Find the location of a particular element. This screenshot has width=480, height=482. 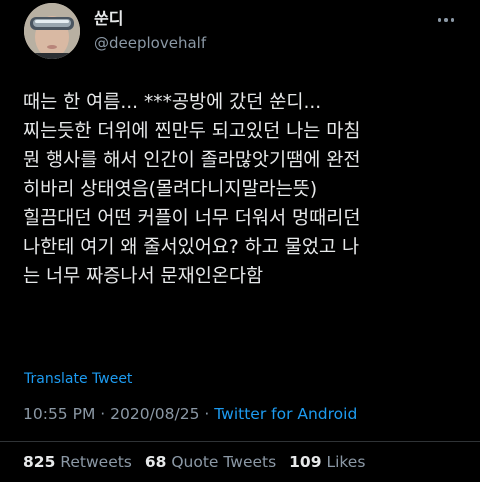

retweets-stat: 825 Retweets is located at coordinates (77, 462).